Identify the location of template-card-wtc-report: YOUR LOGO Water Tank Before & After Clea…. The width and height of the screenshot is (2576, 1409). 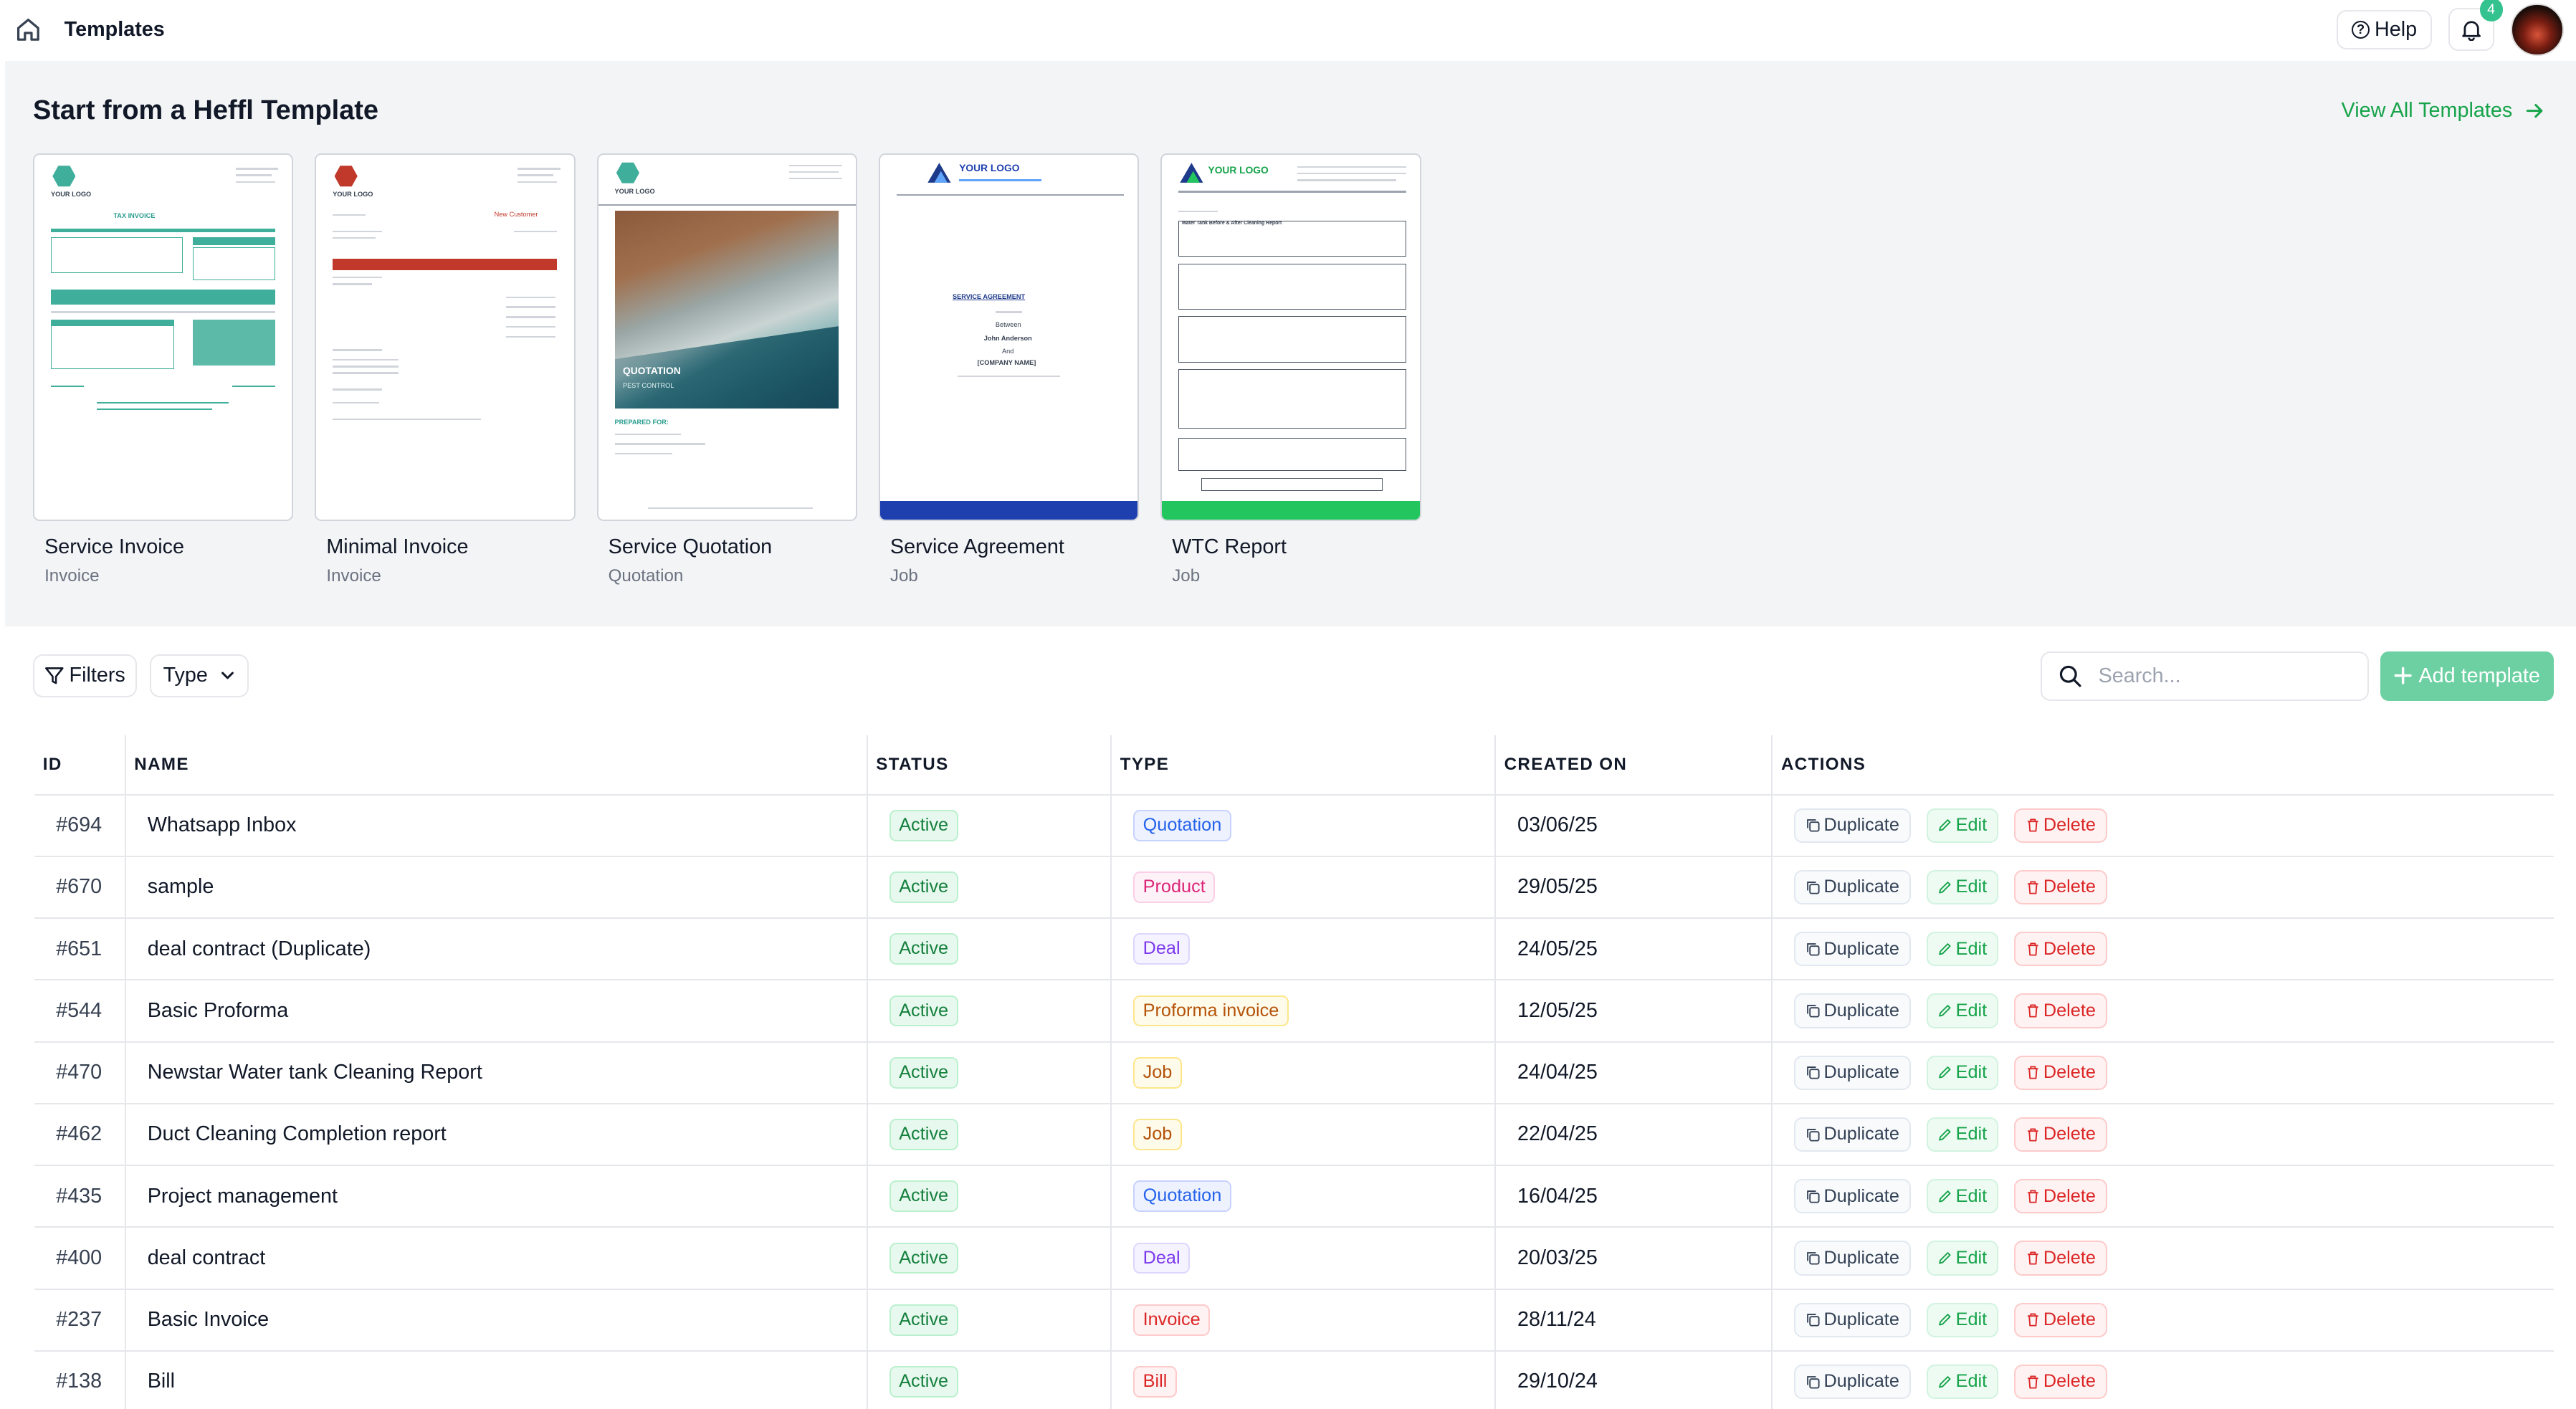
(1290, 369).